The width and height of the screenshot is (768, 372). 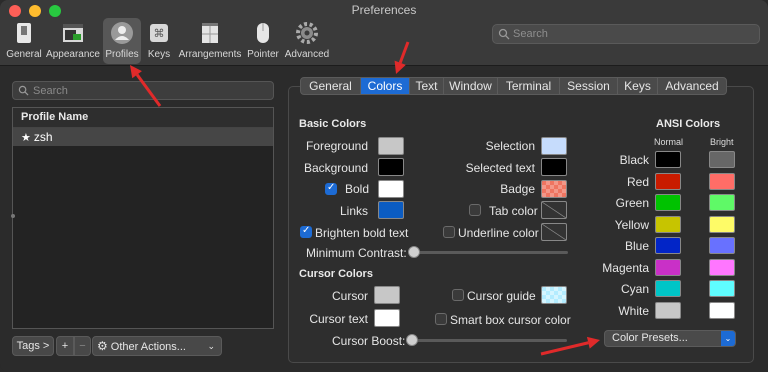 I want to click on arrow-to-profiles, so click(x=146, y=86).